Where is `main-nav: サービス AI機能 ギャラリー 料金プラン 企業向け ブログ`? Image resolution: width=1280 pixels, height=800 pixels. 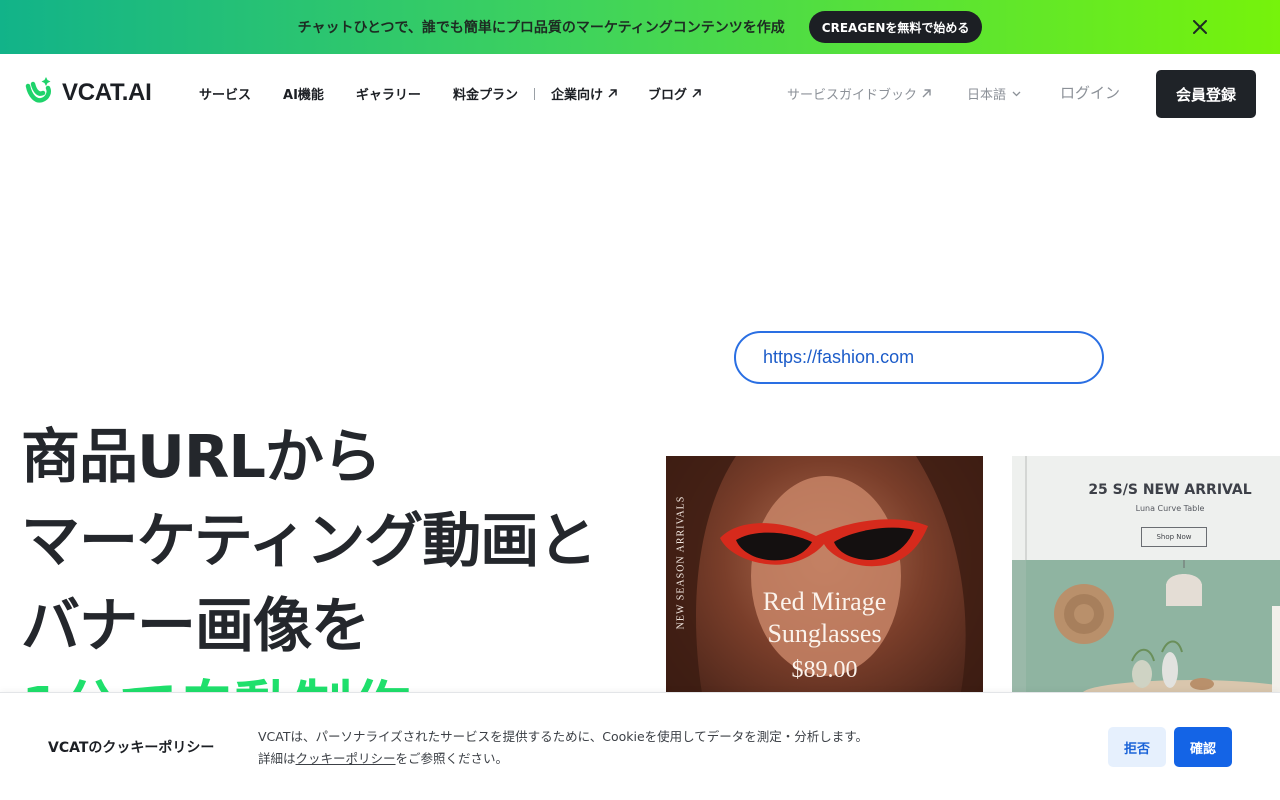
main-nav: サービス AI機能 ギャラリー 料金プラン 企業向け ブログ is located at coordinates (465, 93).